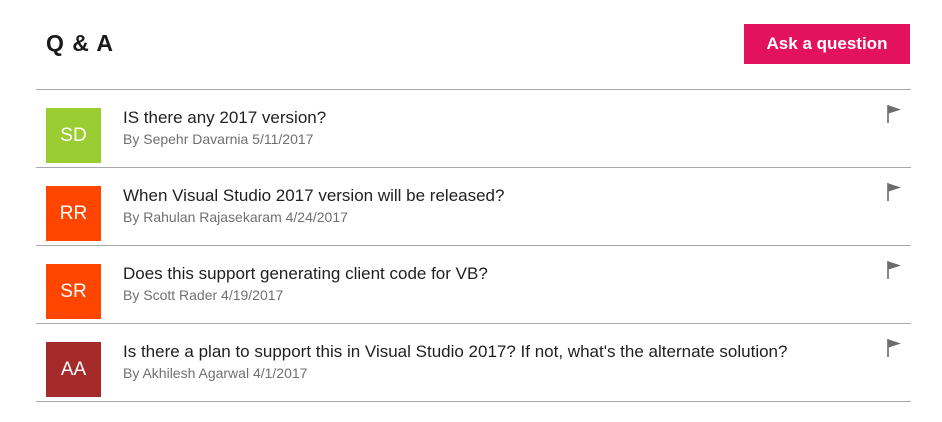 The width and height of the screenshot is (942, 422). What do you see at coordinates (73, 135) in the screenshot?
I see `avatar: SD` at bounding box center [73, 135].